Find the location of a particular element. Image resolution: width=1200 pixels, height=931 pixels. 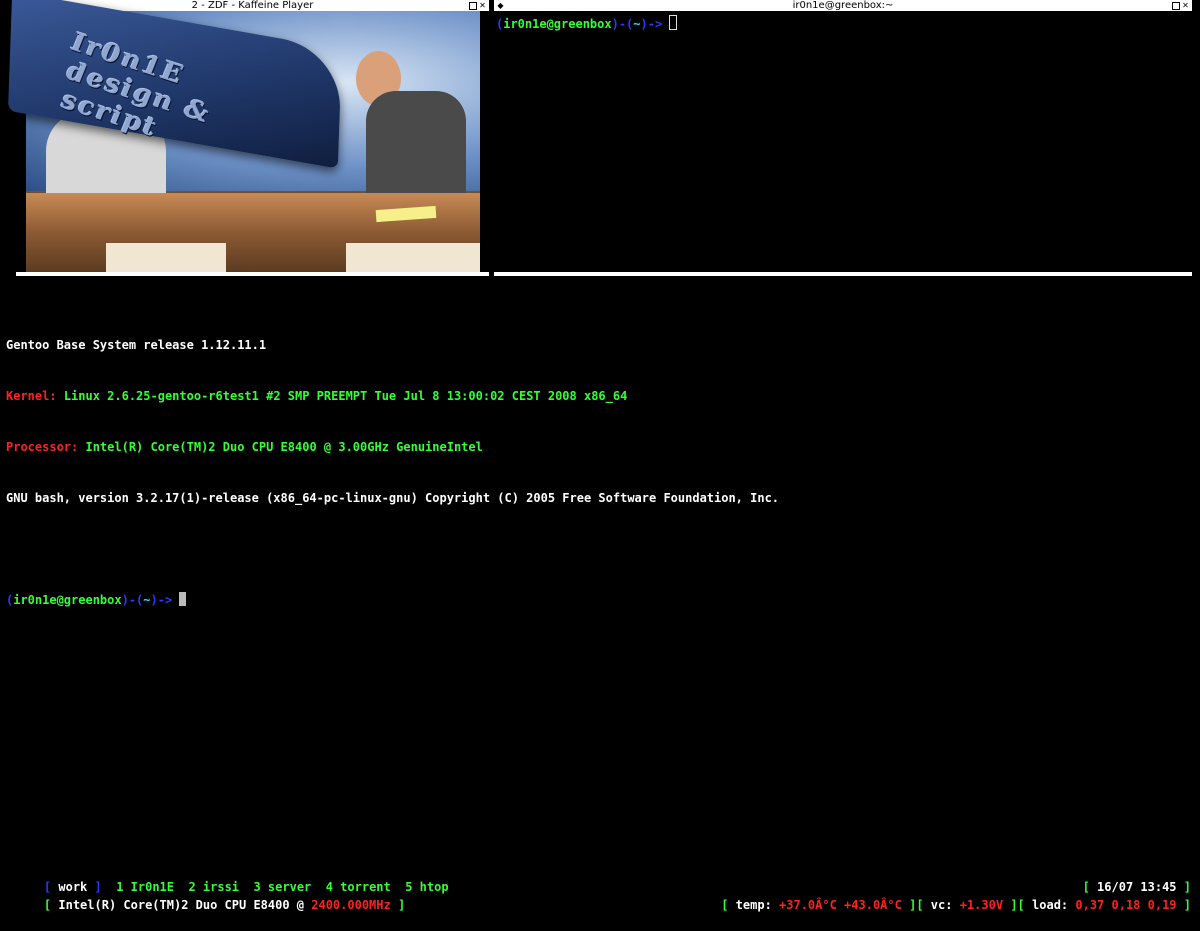

window-menu-icon: ◆ is located at coordinates (500, 5).